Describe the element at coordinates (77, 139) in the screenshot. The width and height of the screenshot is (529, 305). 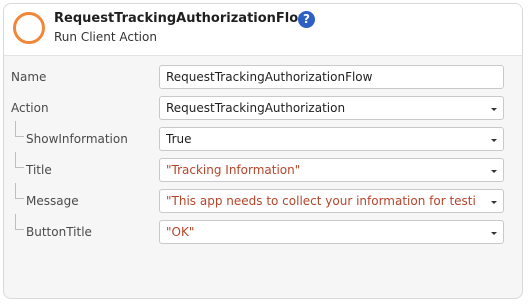
I see `property-label: ShowInformation` at that location.